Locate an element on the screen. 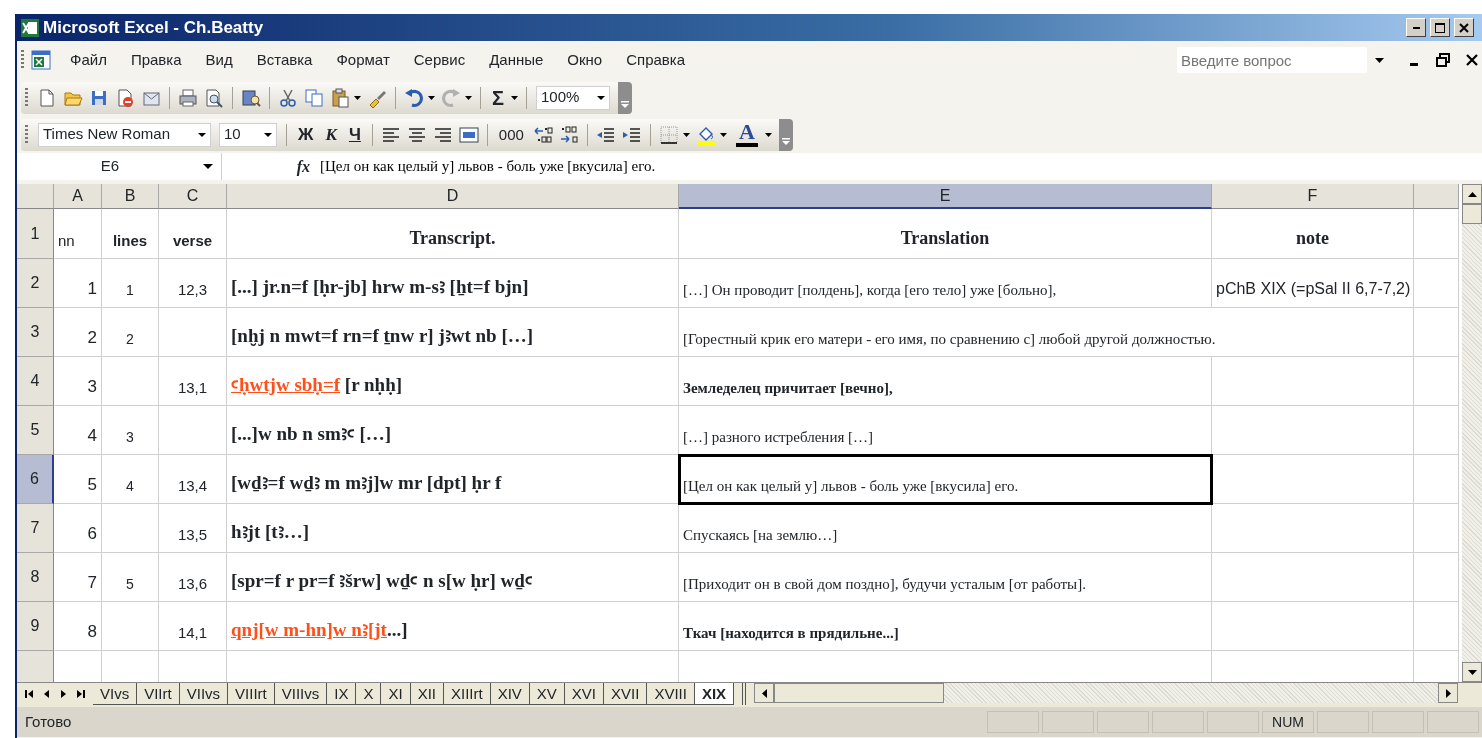 The height and width of the screenshot is (738, 1482). scissors-icon is located at coordinates (288, 97).